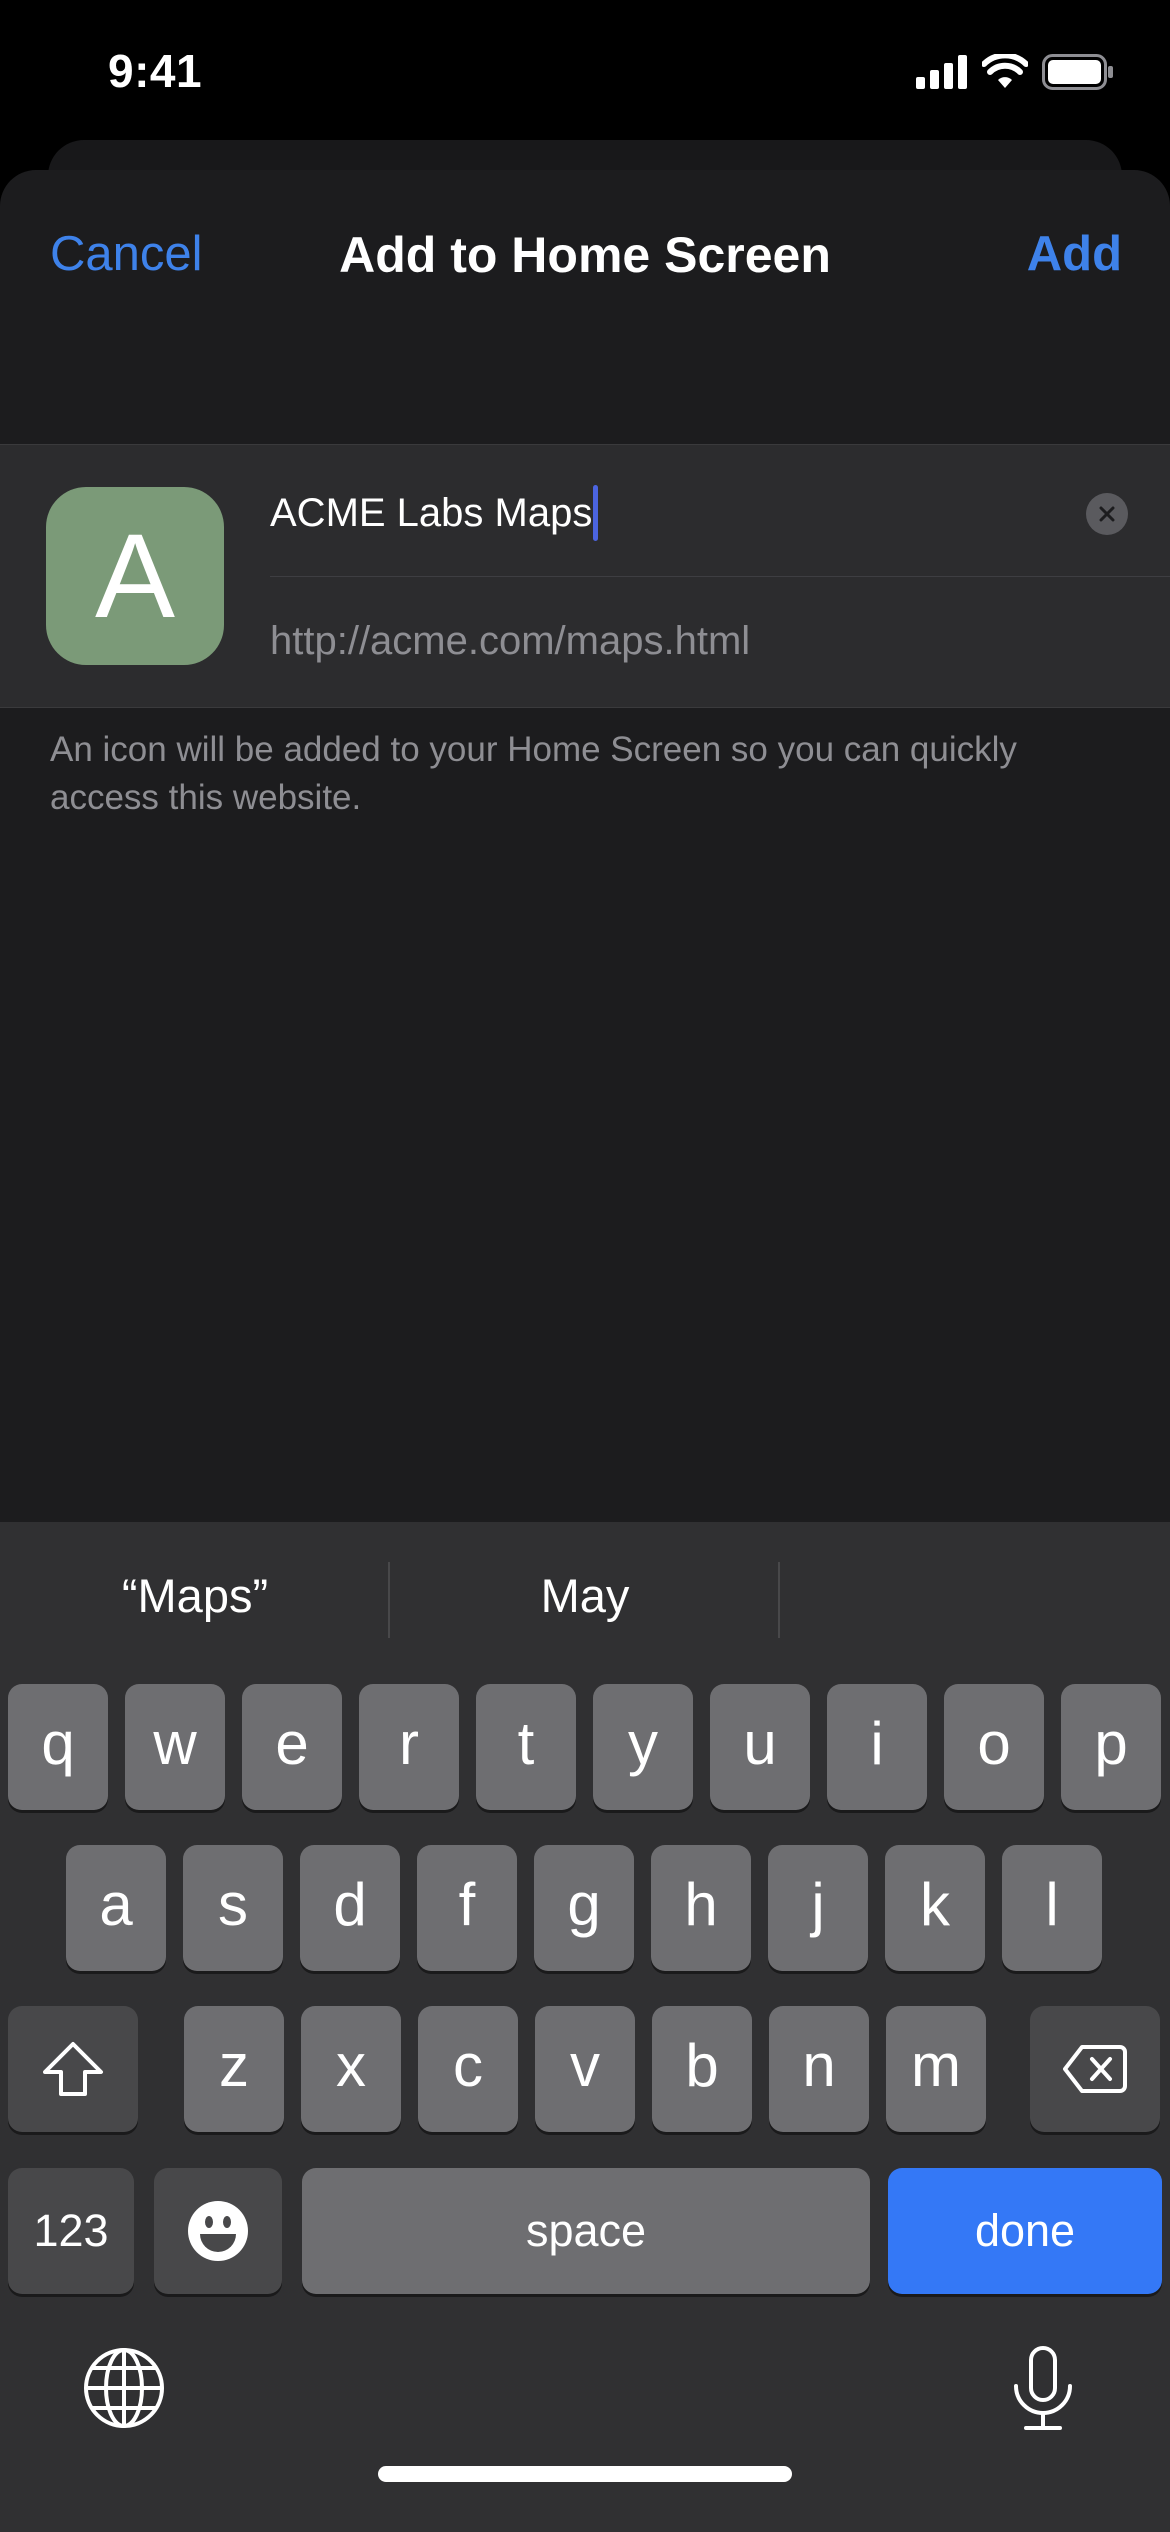 The image size is (1170, 2532). What do you see at coordinates (584, 1904) in the screenshot?
I see `key-label: g` at bounding box center [584, 1904].